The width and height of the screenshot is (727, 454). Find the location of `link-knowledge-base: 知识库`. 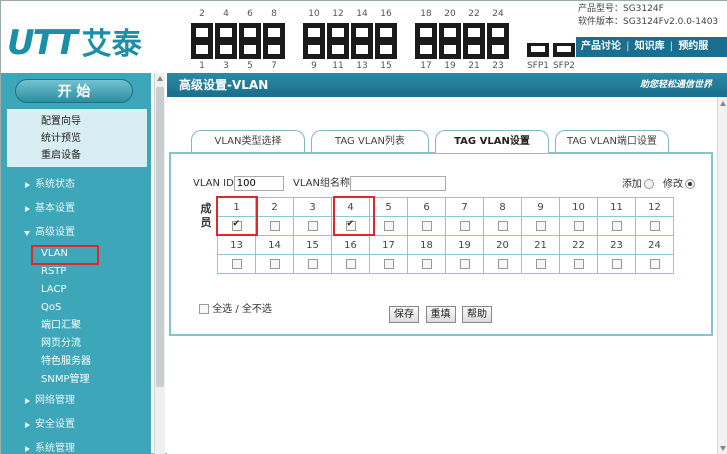

link-knowledge-base: 知识库 is located at coordinates (650, 46).